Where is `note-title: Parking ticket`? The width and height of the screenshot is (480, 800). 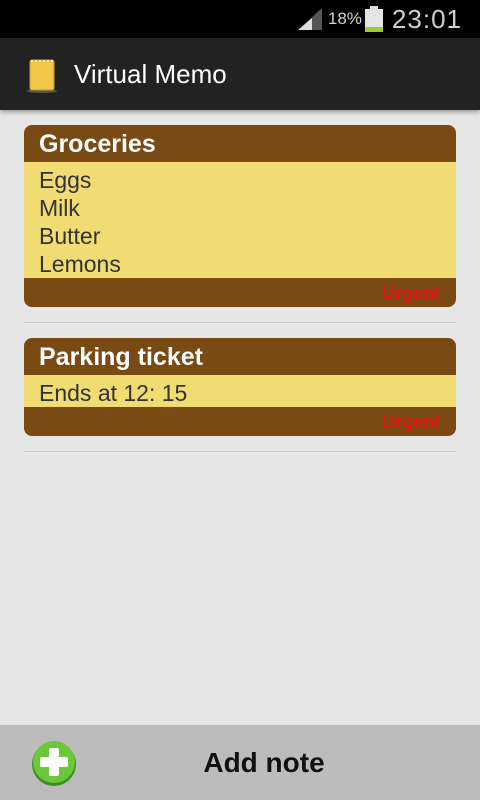
note-title: Parking ticket is located at coordinates (121, 357).